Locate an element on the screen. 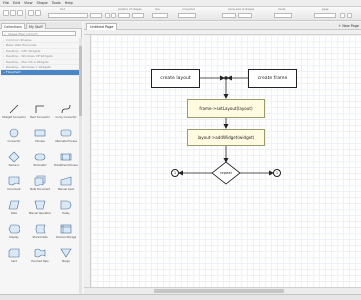 Image resolution: width=361 pixels, height=300 pixels. shape-alternate-process: Alternate Process is located at coordinates (66, 138).